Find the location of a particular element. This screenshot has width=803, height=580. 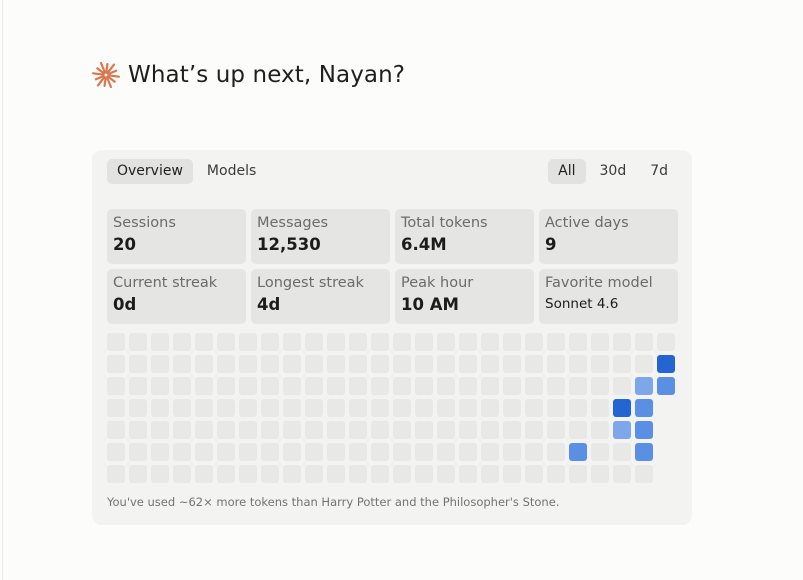

stat-value: 20 is located at coordinates (124, 244).